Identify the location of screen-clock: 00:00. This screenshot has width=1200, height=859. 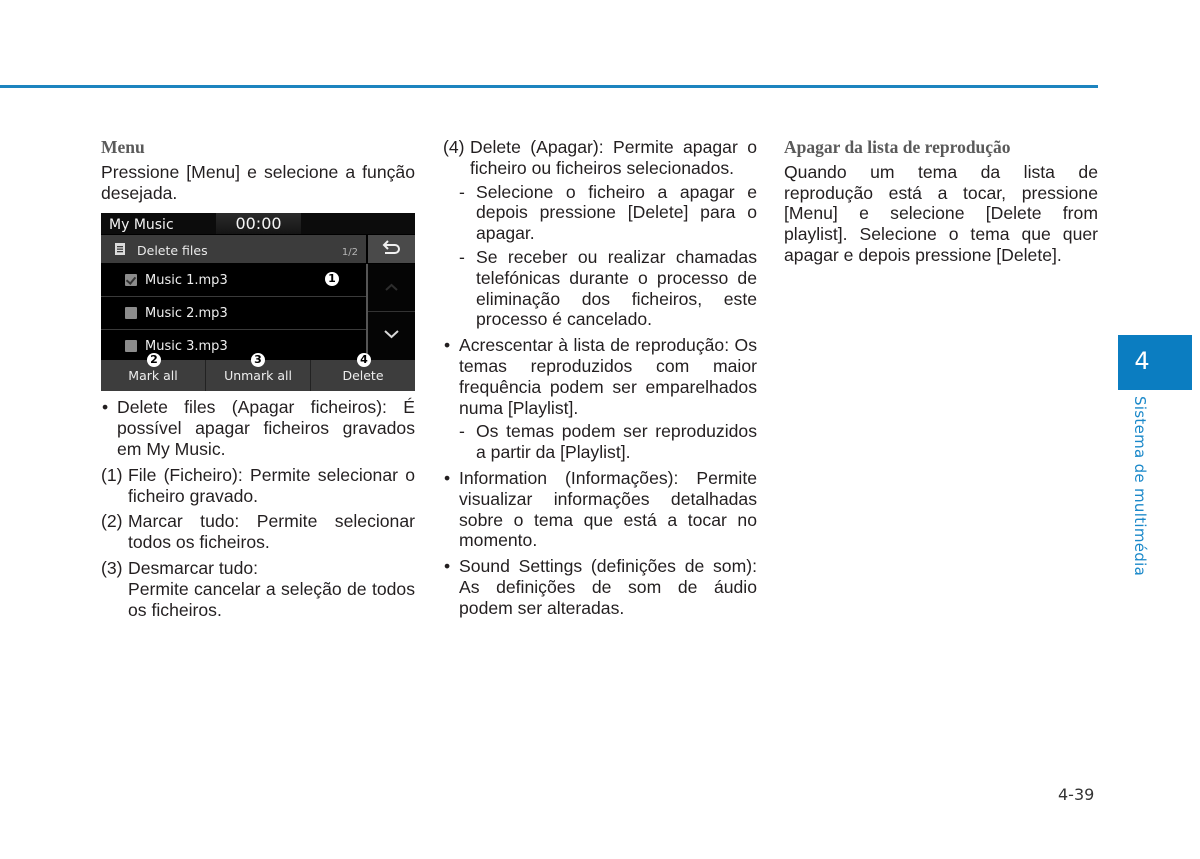
(258, 224).